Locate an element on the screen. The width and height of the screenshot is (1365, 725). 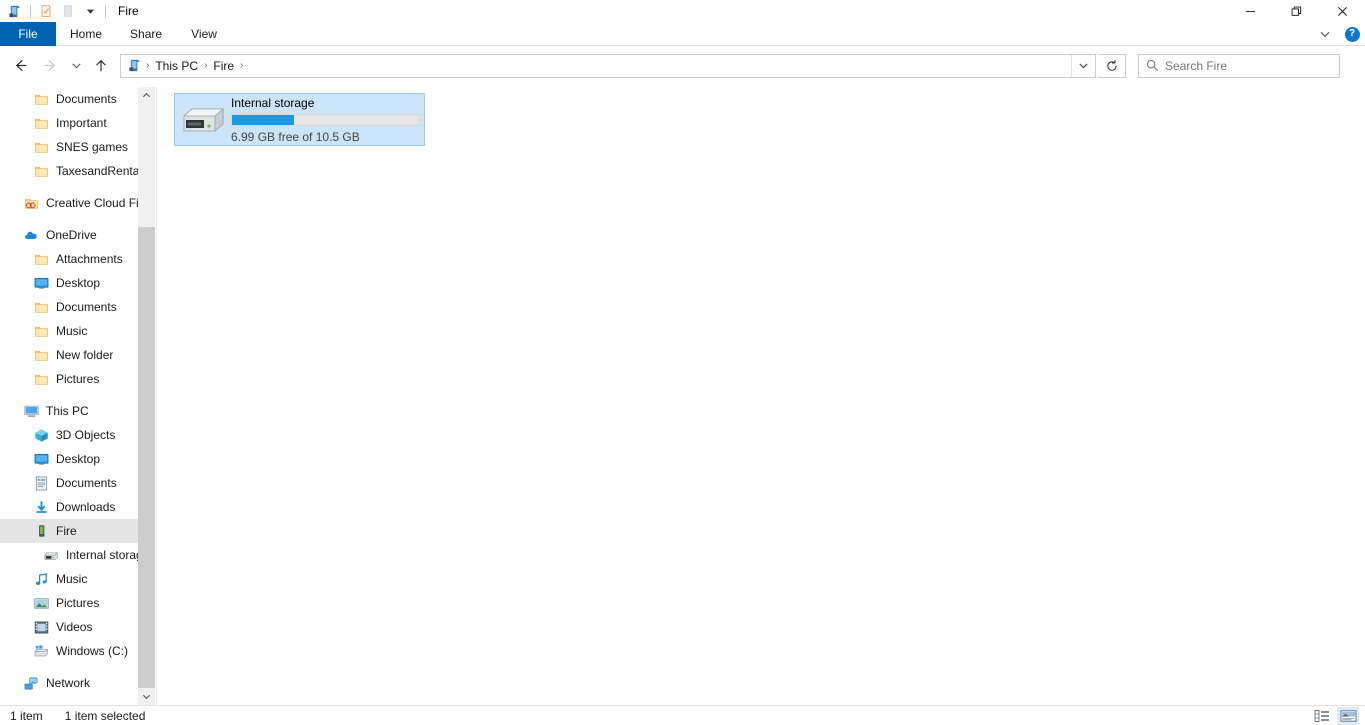
sidebar-item-label: TaxesandRental is located at coordinates (97, 171).